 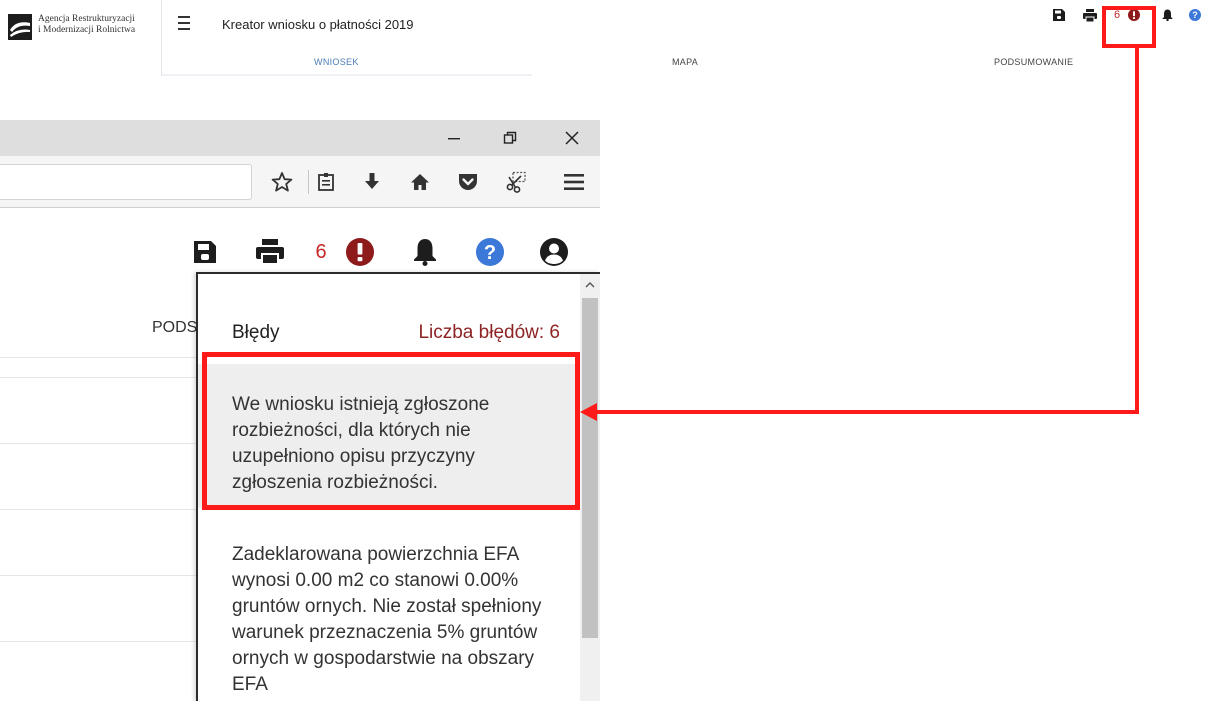 What do you see at coordinates (420, 182) in the screenshot?
I see `home-icon` at bounding box center [420, 182].